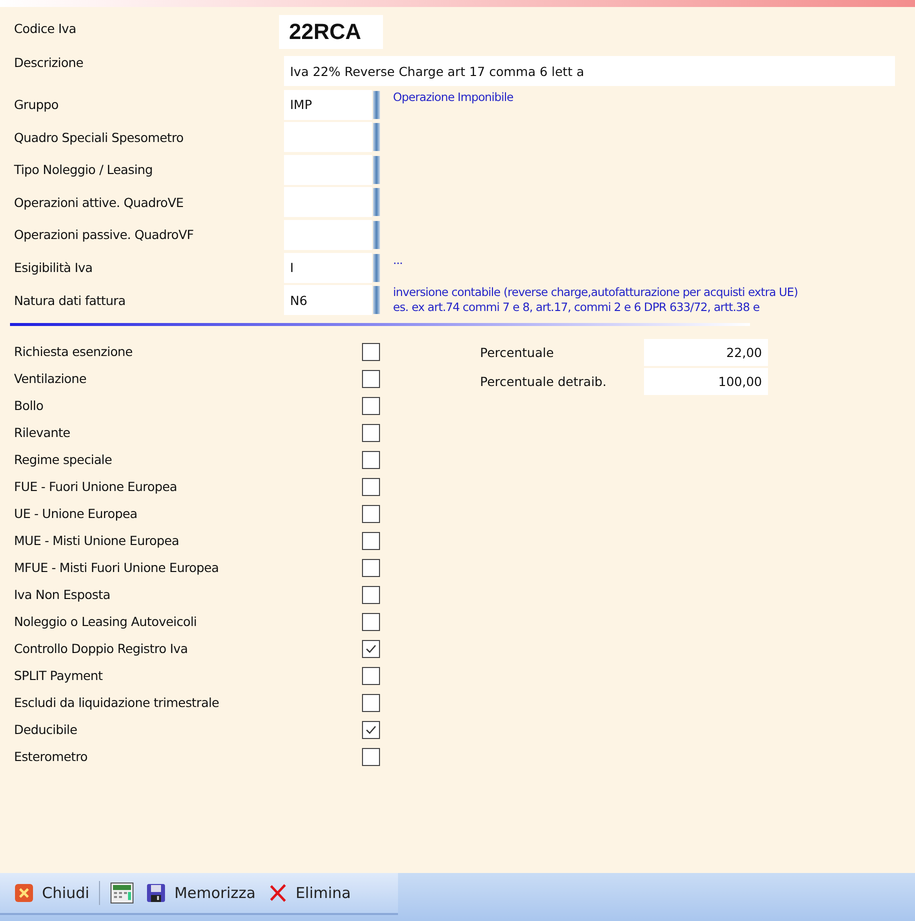  I want to click on cross-icon, so click(278, 893).